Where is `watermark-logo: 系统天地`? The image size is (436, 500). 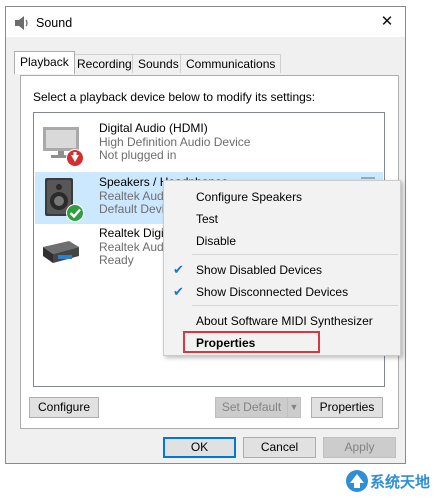 watermark-logo: 系统天地 is located at coordinates (389, 481).